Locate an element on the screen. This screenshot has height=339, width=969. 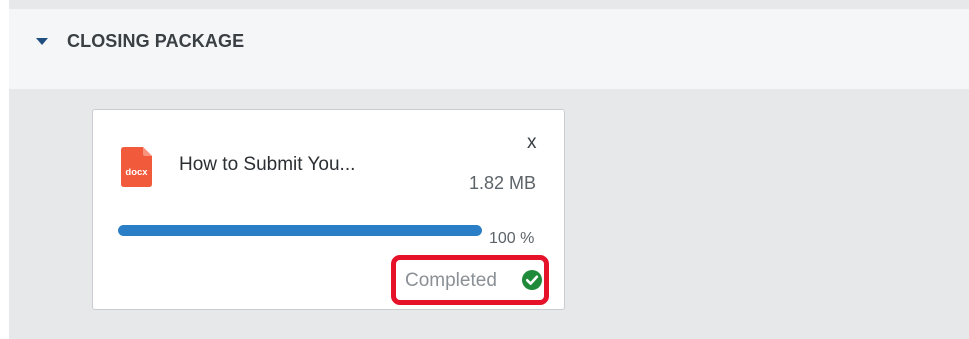
status-text: Completed is located at coordinates (451, 280).